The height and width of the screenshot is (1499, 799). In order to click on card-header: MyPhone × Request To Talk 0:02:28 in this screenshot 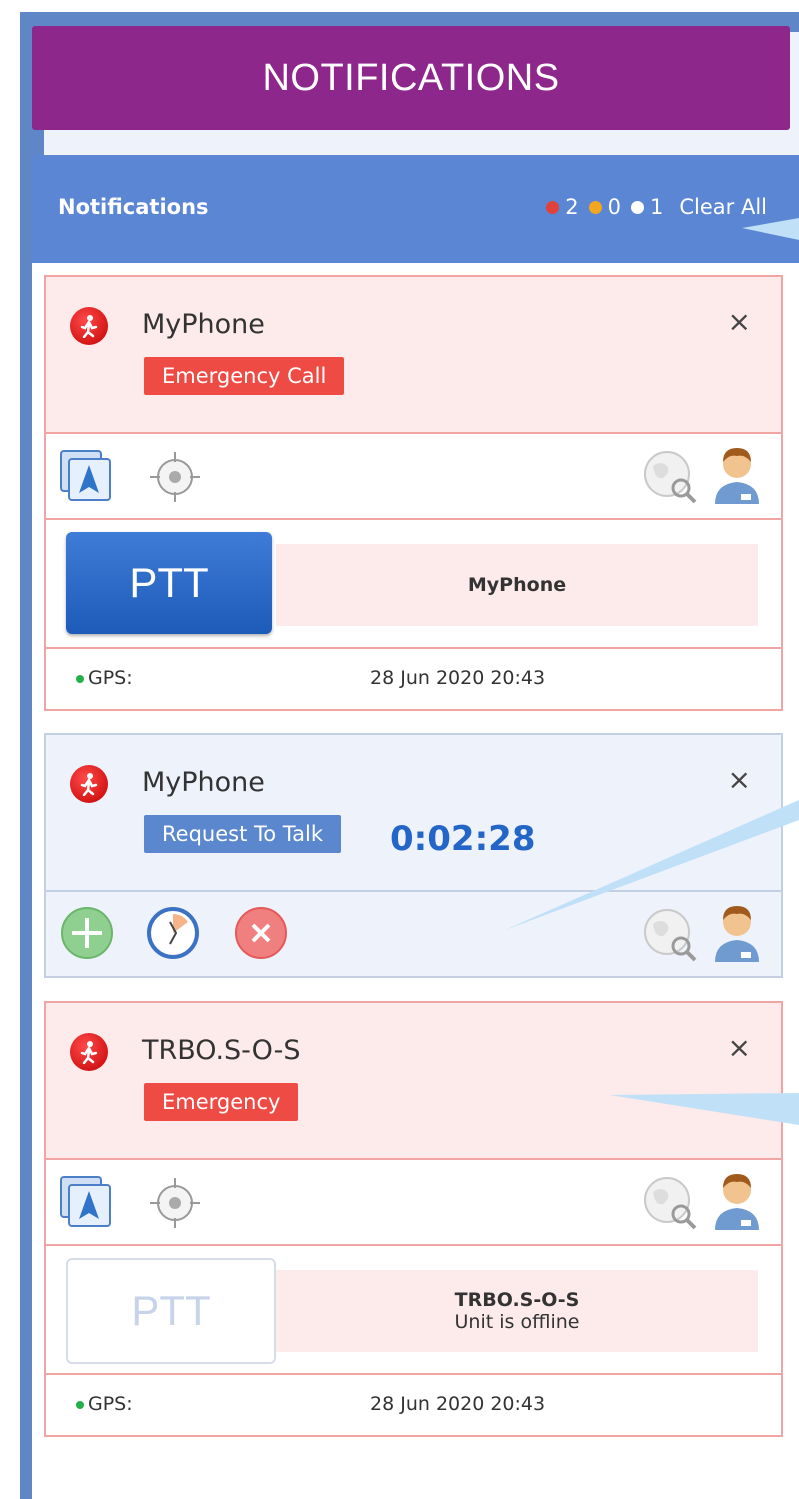, I will do `click(413, 813)`.